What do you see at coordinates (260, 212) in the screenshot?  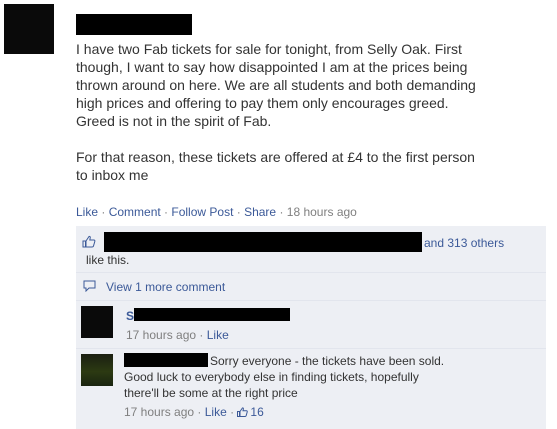 I see `share-link: Share` at bounding box center [260, 212].